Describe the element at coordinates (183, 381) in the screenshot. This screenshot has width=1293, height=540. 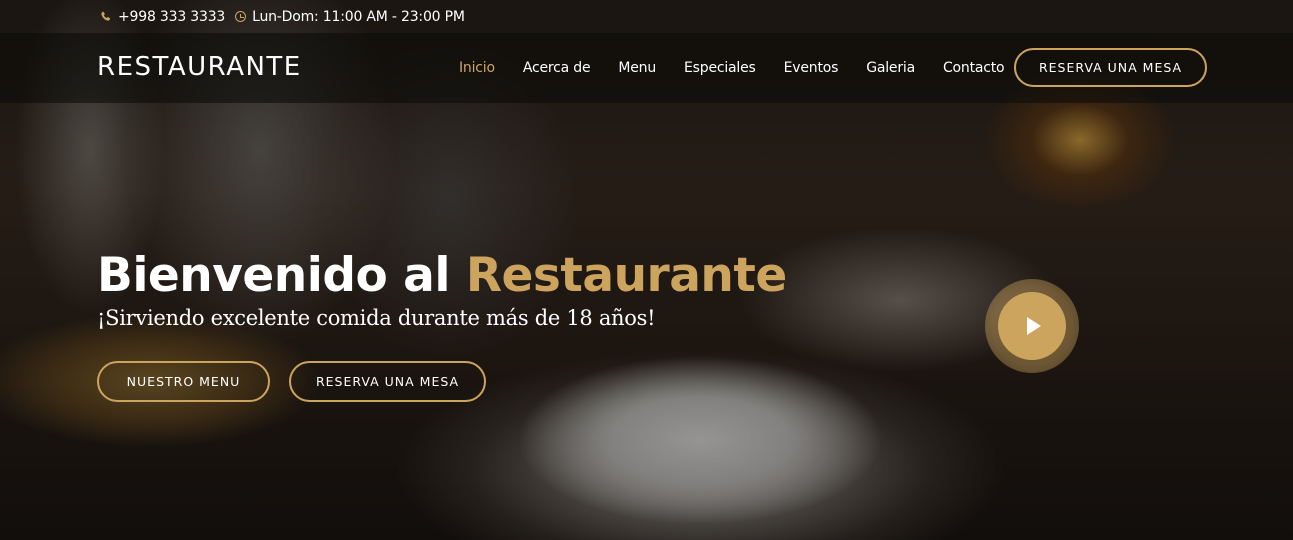
I see `our-menu-button: NUESTRO MENU` at that location.